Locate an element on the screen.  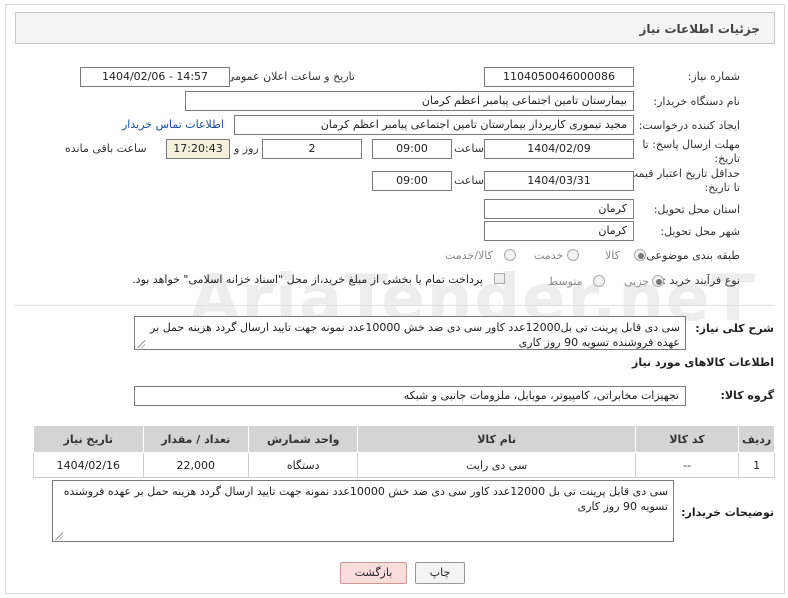
process-type-label: نوع فرآیند خرید : is located at coordinates (701, 280).